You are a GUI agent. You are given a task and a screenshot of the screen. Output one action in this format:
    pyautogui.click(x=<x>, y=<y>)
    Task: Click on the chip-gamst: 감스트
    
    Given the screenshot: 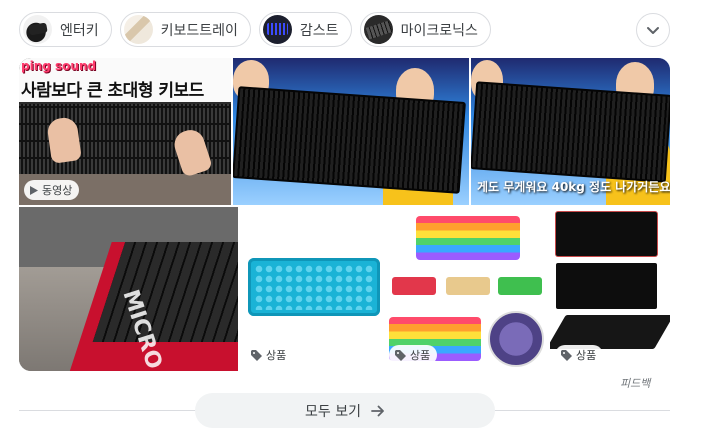 What is the action you would take?
    pyautogui.click(x=305, y=29)
    